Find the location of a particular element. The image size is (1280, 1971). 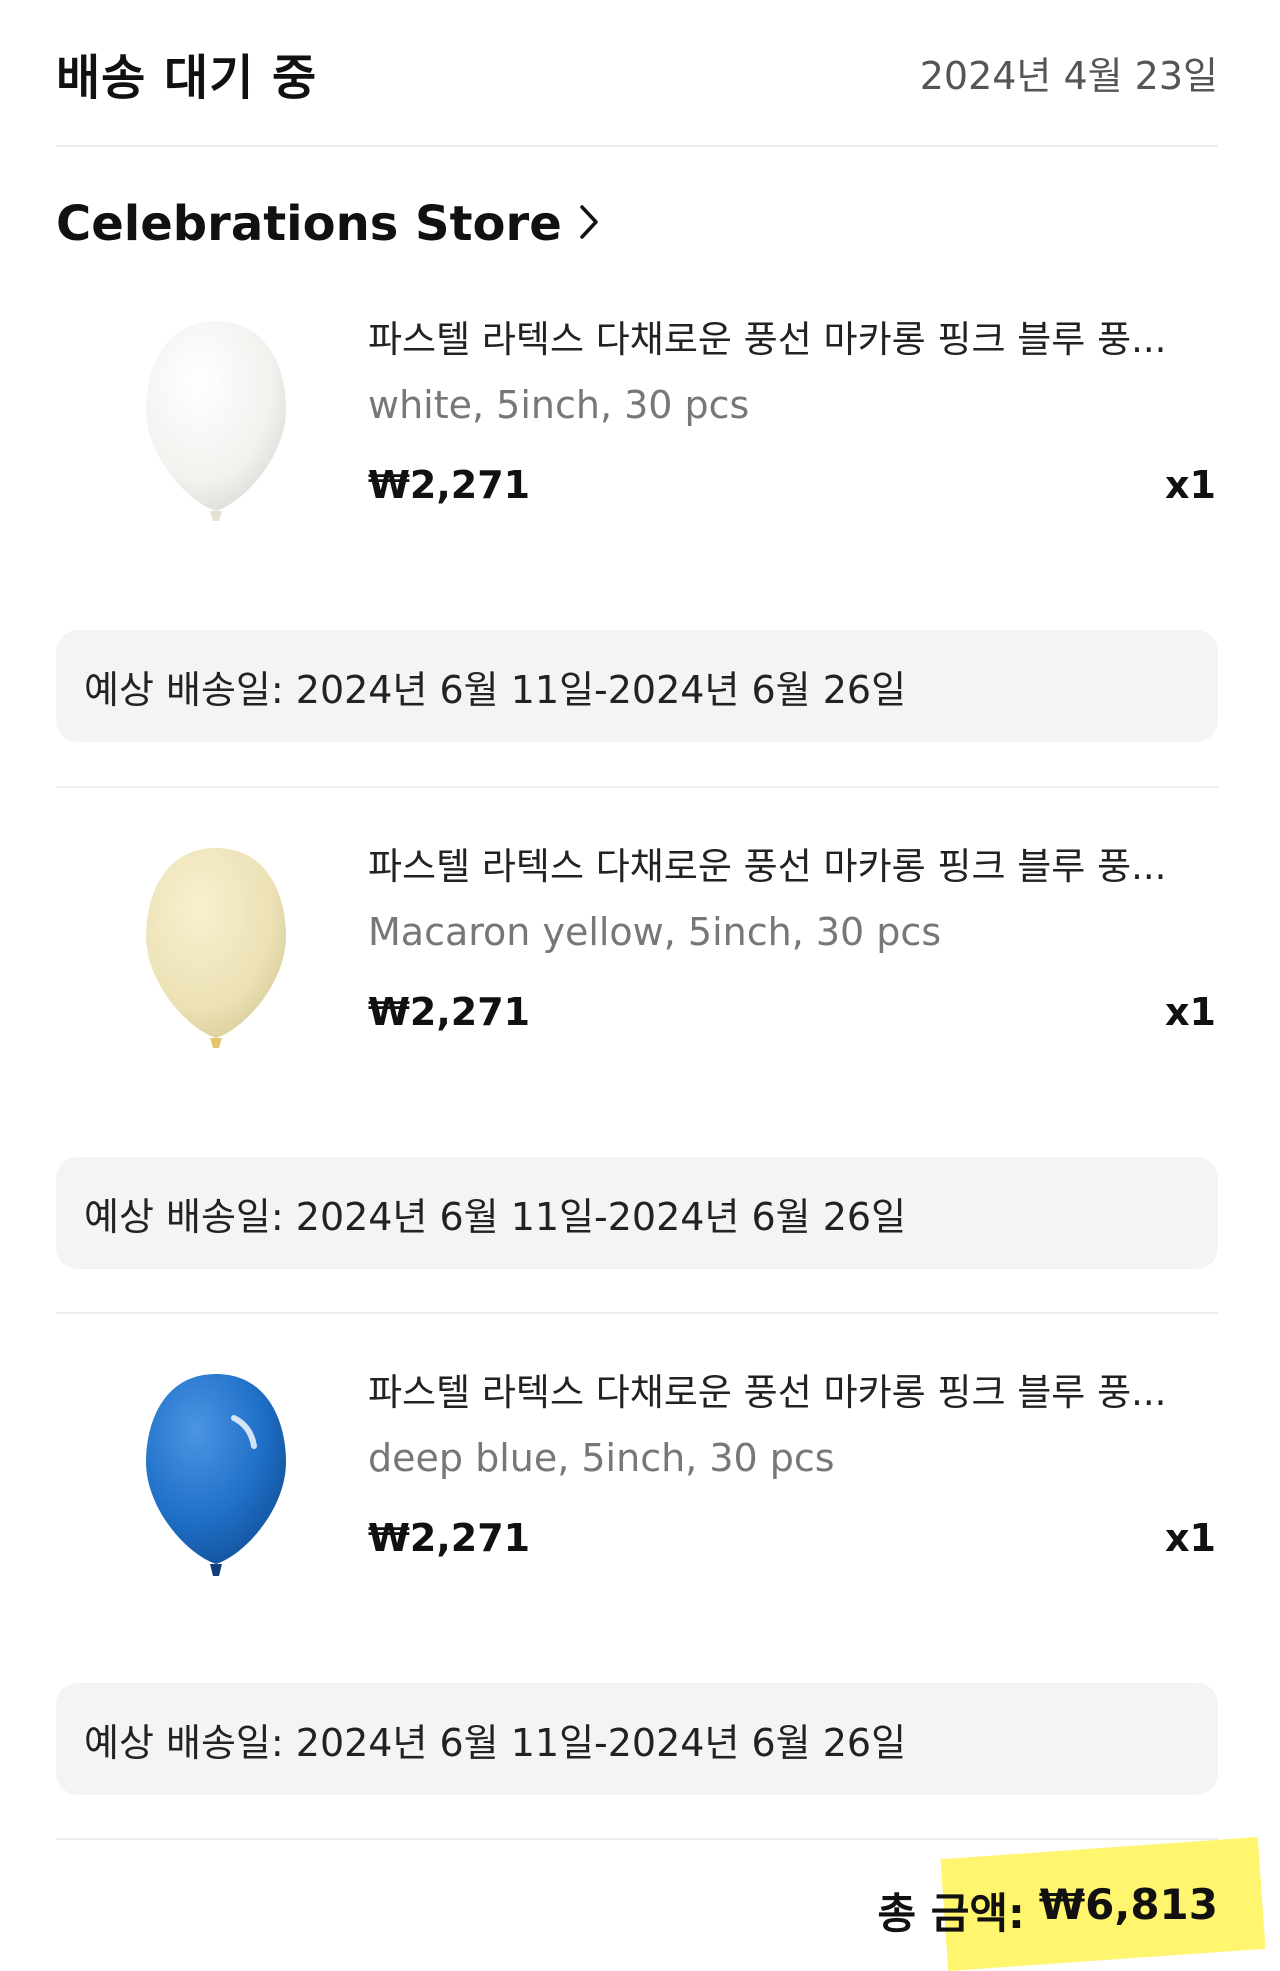

store-link: Celebrations Store is located at coordinates (328, 224).